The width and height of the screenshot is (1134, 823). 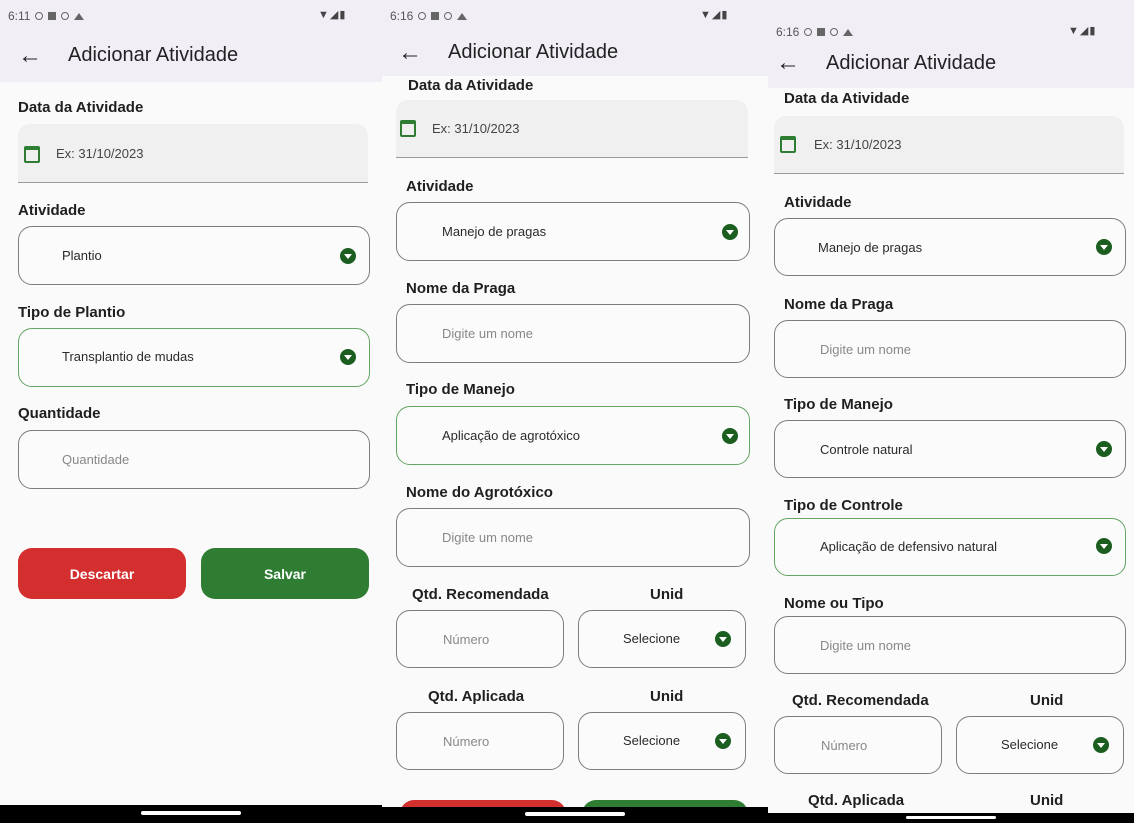 I want to click on status-time: 6:16, so click(x=402, y=16).